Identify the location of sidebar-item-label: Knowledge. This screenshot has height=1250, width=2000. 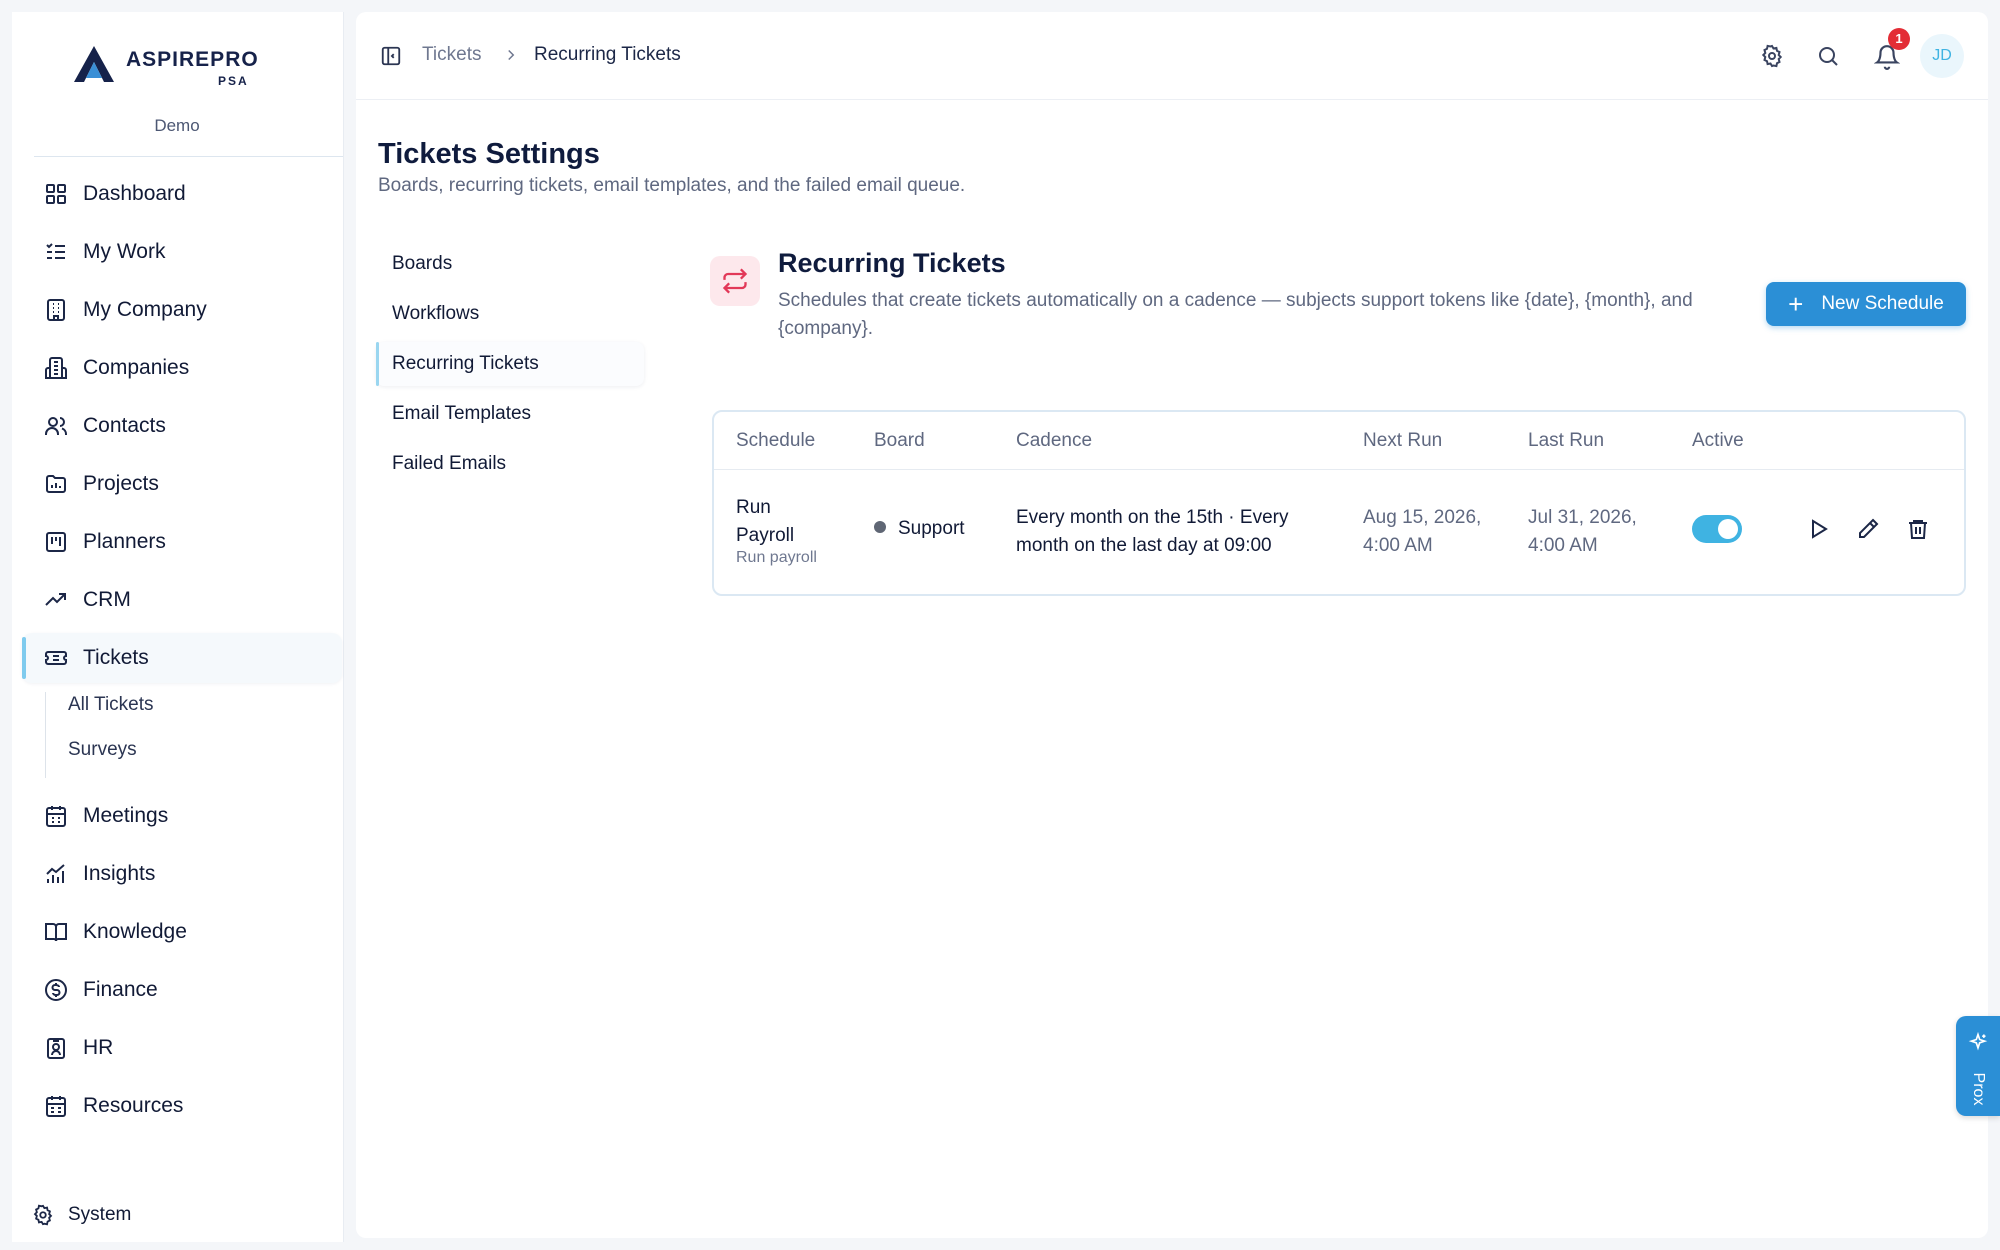
(135, 931).